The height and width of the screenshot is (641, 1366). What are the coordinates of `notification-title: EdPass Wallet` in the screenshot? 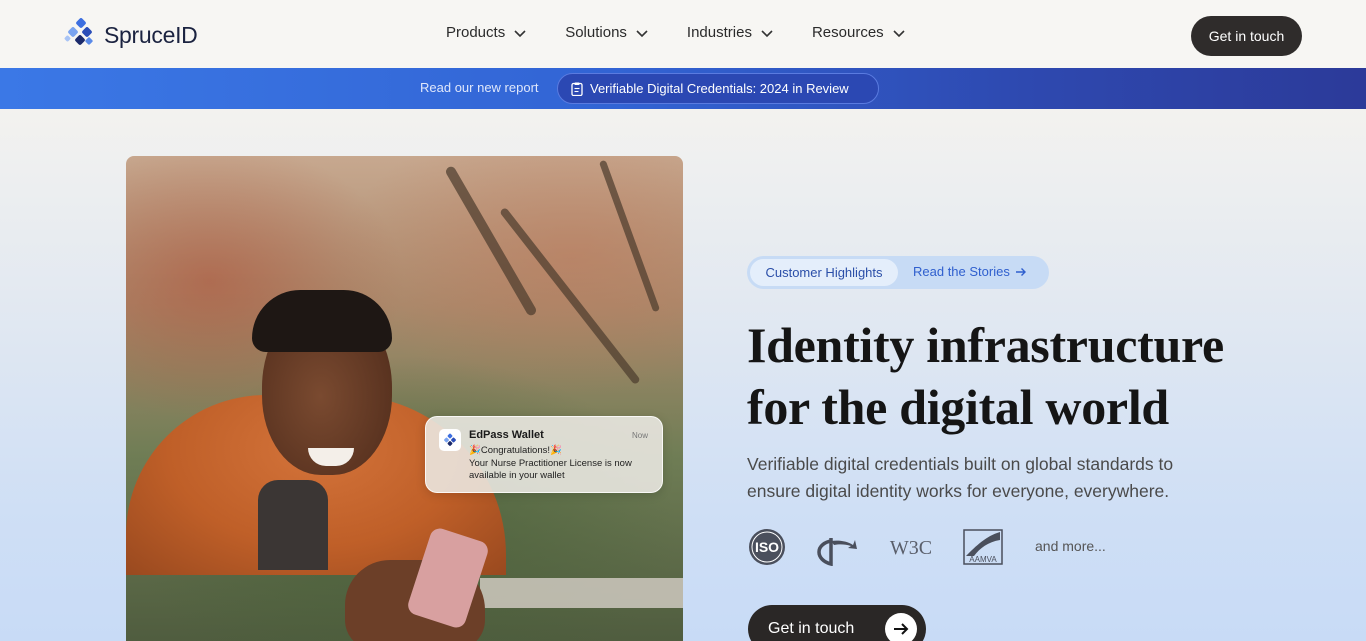 It's located at (506, 435).